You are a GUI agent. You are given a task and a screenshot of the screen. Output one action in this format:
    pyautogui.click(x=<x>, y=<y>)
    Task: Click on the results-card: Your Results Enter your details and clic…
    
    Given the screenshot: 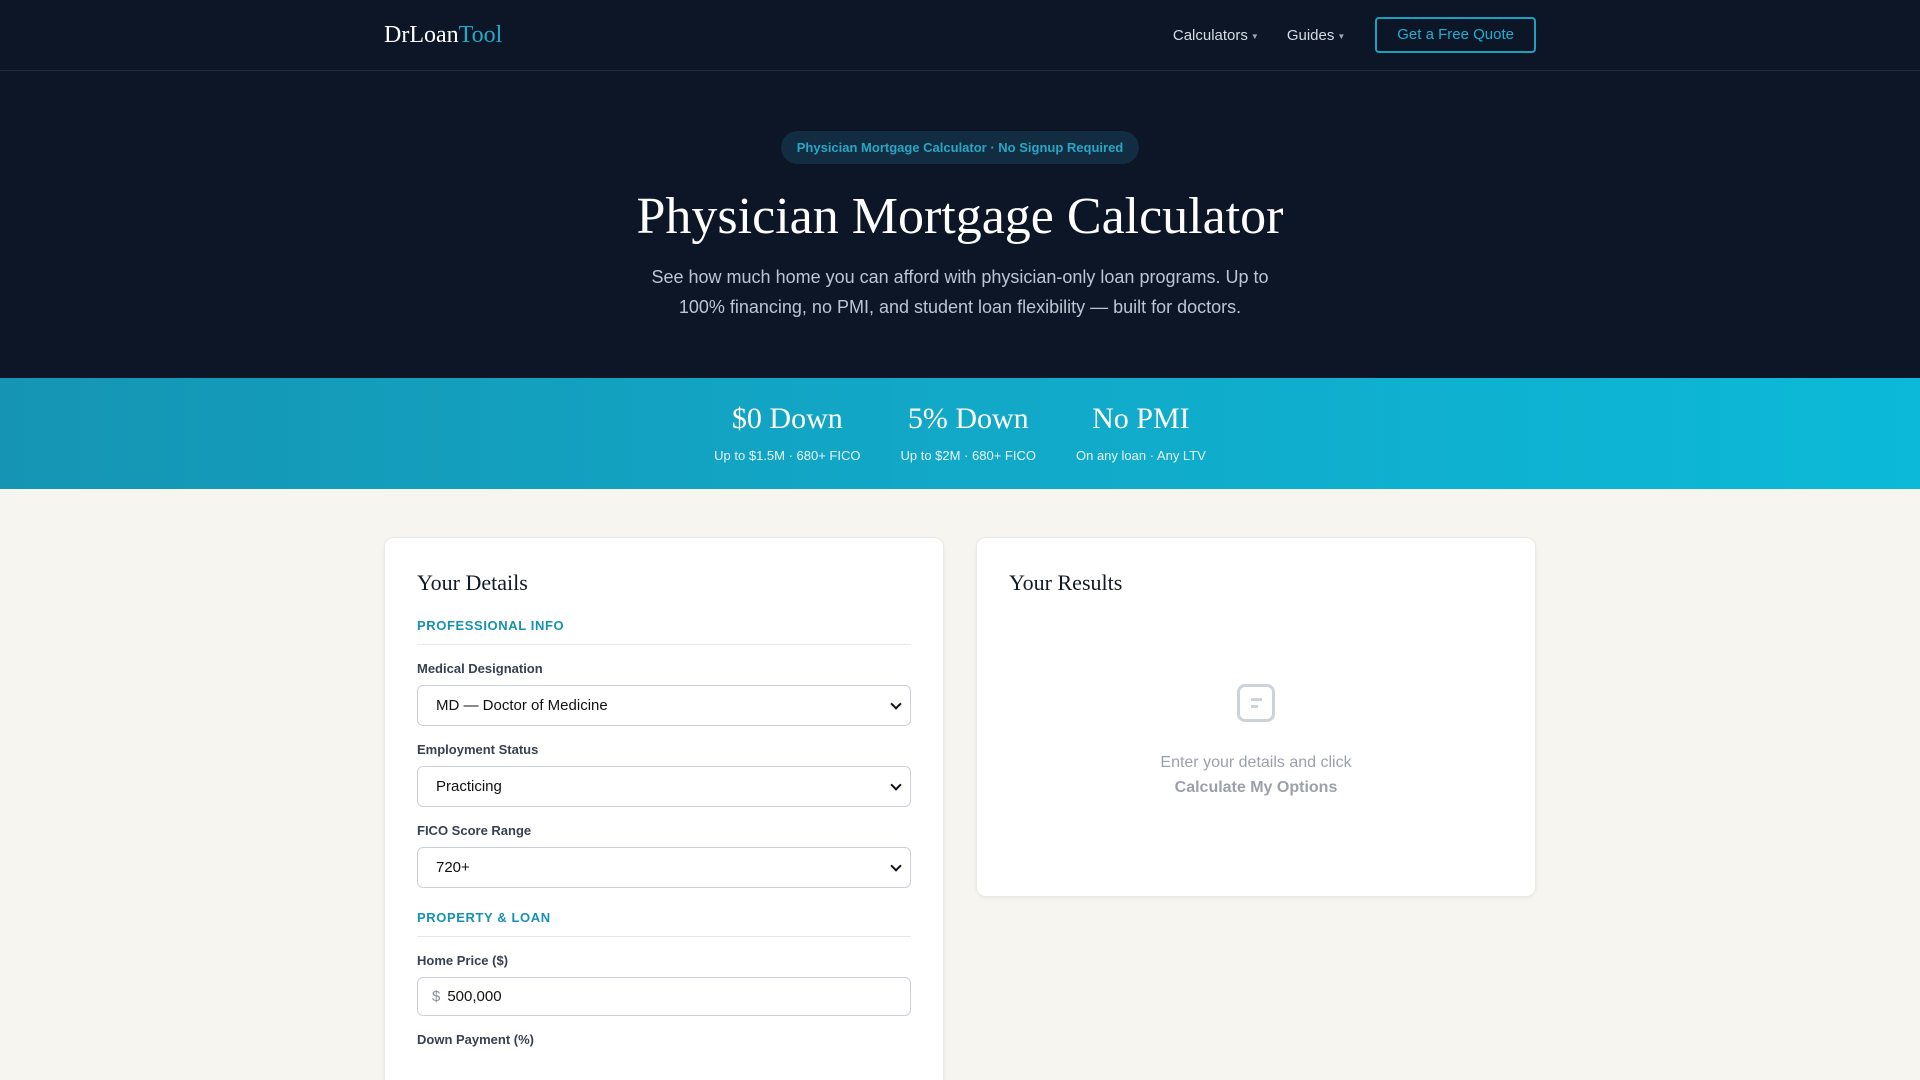 What is the action you would take?
    pyautogui.click(x=1256, y=717)
    